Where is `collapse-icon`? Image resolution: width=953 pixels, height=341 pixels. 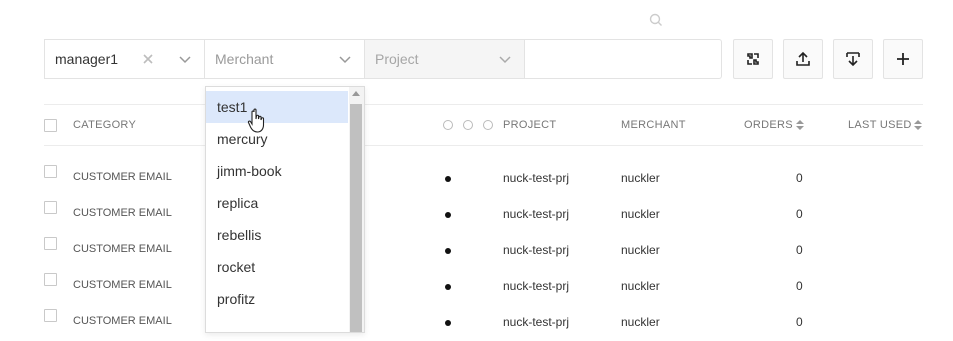 collapse-icon is located at coordinates (753, 59).